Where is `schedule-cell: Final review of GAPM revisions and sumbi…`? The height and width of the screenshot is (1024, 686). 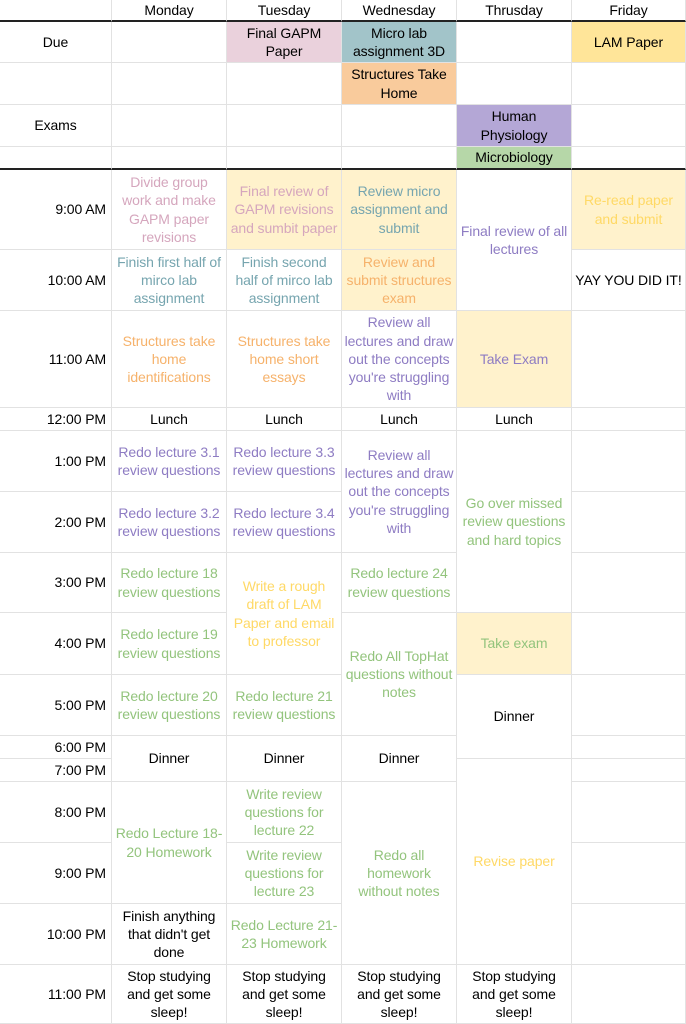
schedule-cell: Final review of GAPM revisions and sumbi… is located at coordinates (284, 210).